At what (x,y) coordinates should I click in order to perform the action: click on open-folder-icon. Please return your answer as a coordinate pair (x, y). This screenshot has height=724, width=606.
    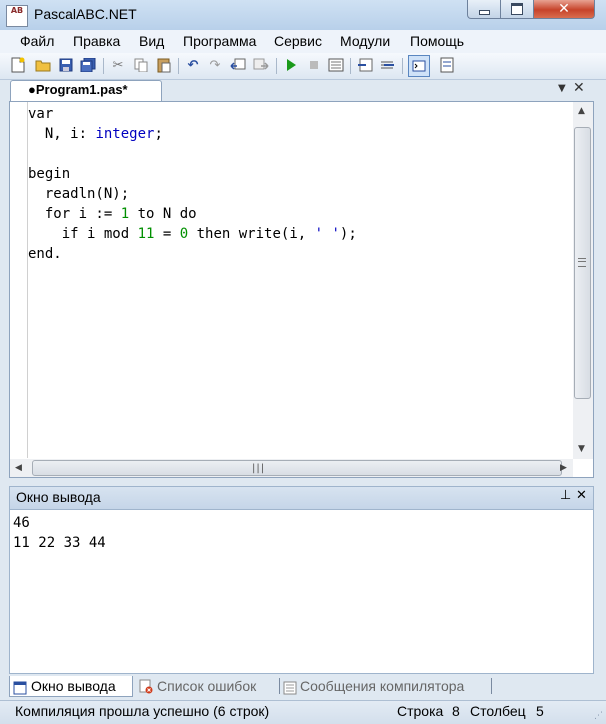
    Looking at the image, I should click on (43, 65).